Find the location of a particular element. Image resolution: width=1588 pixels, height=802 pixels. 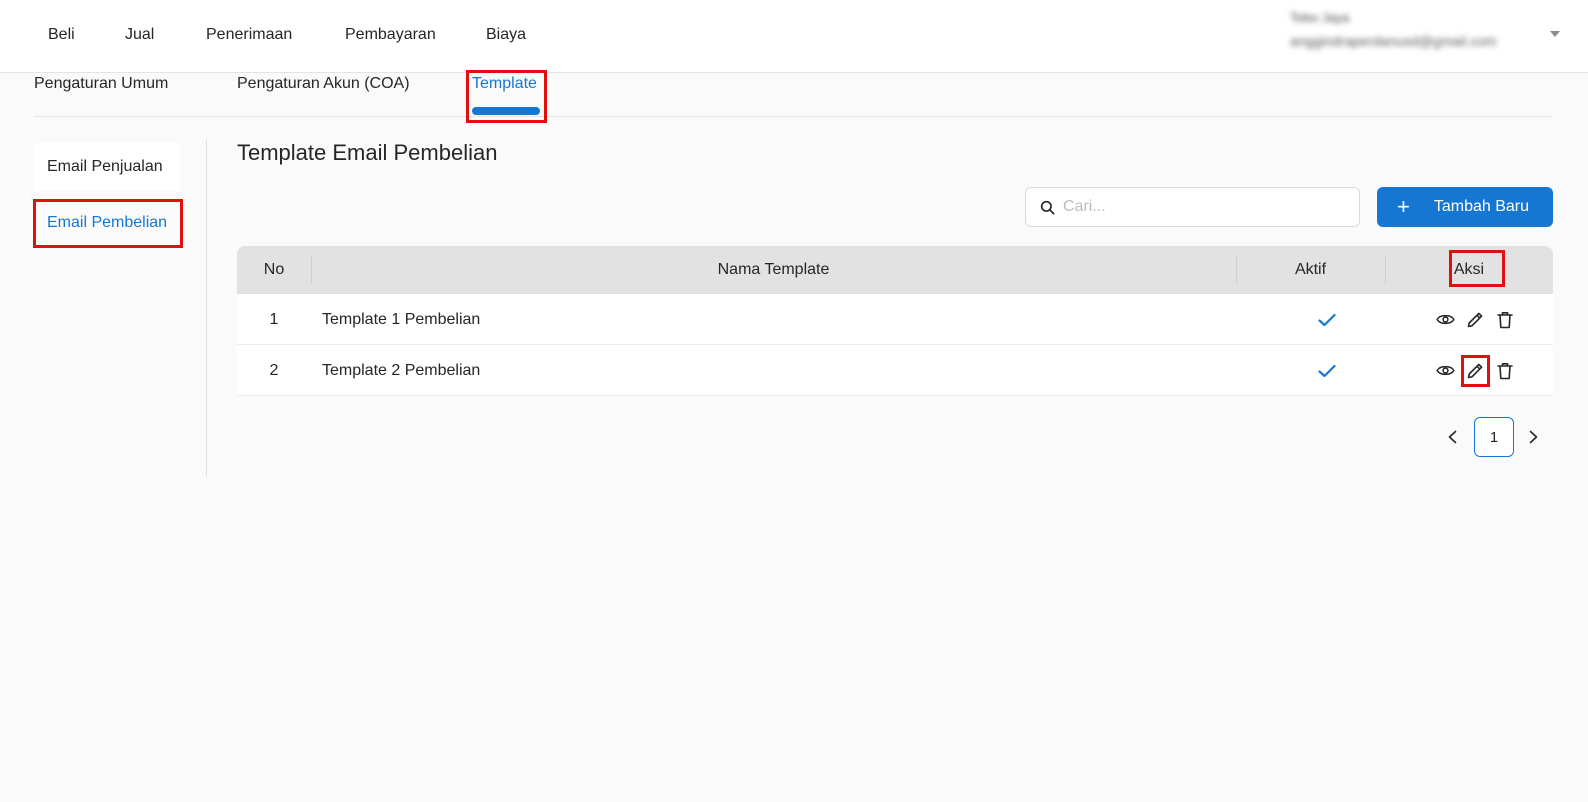

search-icon is located at coordinates (1047, 207).